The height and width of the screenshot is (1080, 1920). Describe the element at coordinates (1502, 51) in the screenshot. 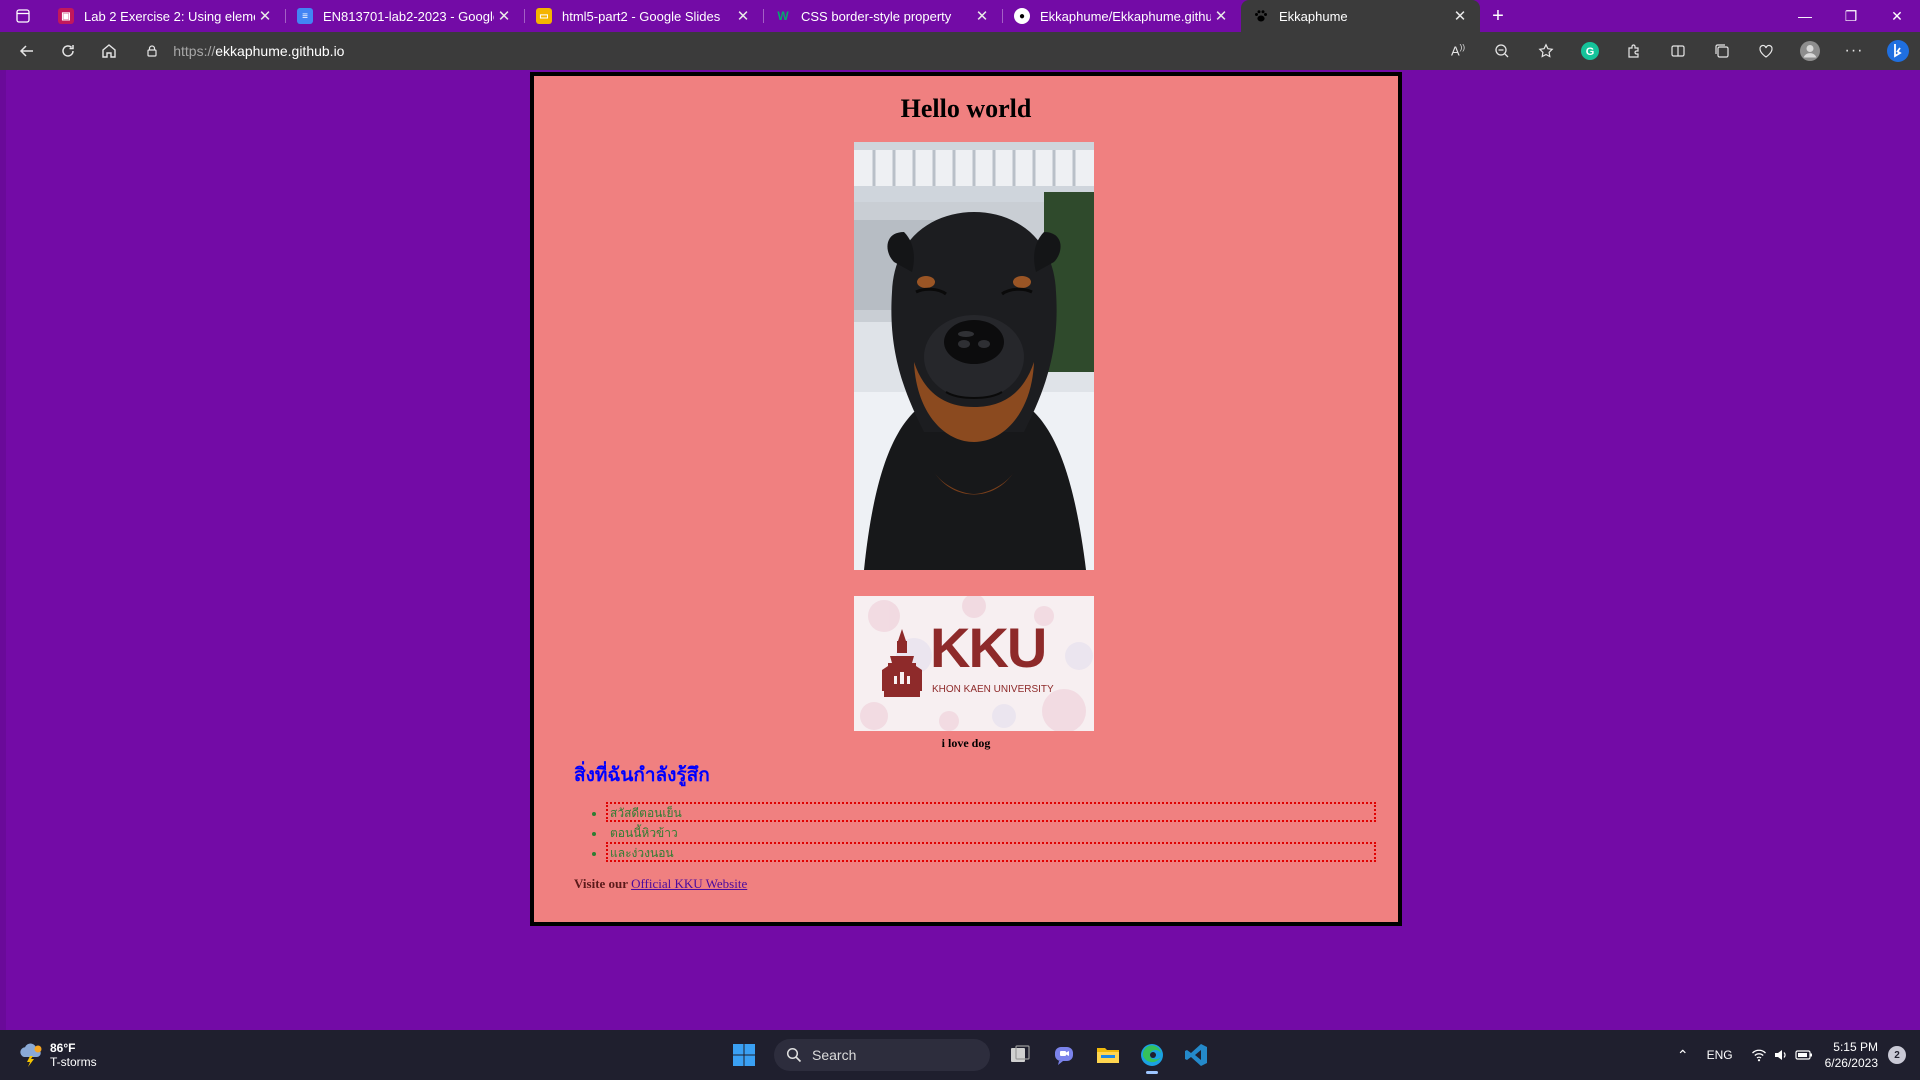

I see `zoom-out-button` at that location.